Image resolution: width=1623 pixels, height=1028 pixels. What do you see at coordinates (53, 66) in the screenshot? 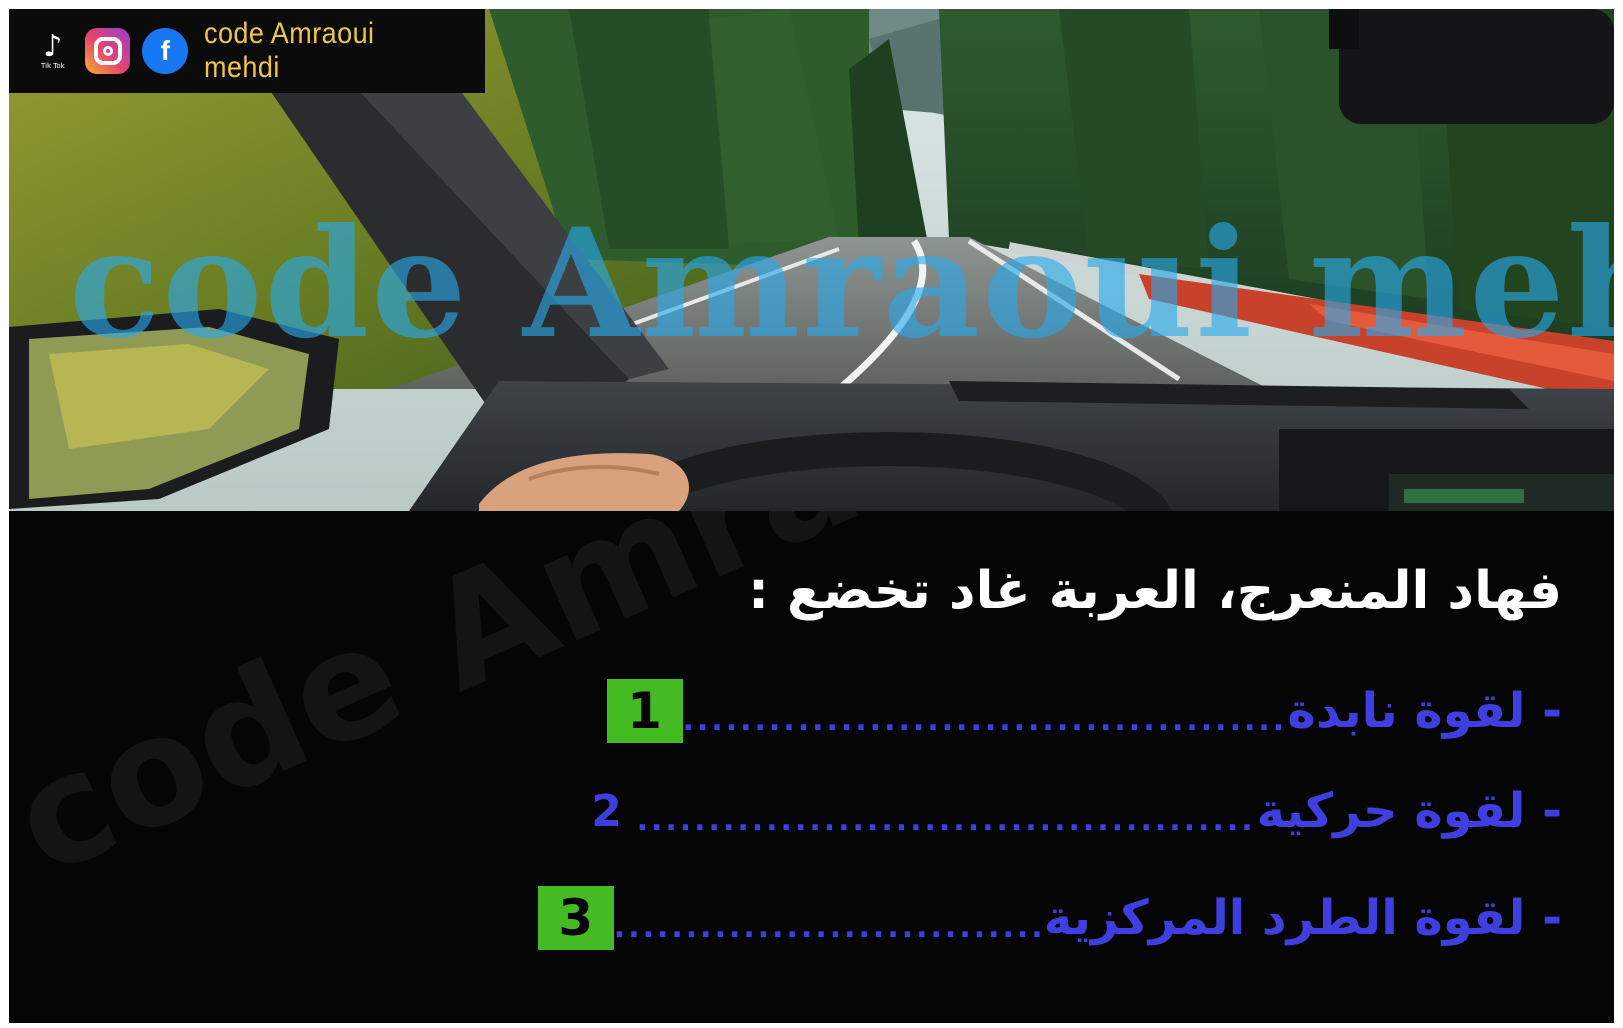
I see `tiktok-label: Tik Tok` at bounding box center [53, 66].